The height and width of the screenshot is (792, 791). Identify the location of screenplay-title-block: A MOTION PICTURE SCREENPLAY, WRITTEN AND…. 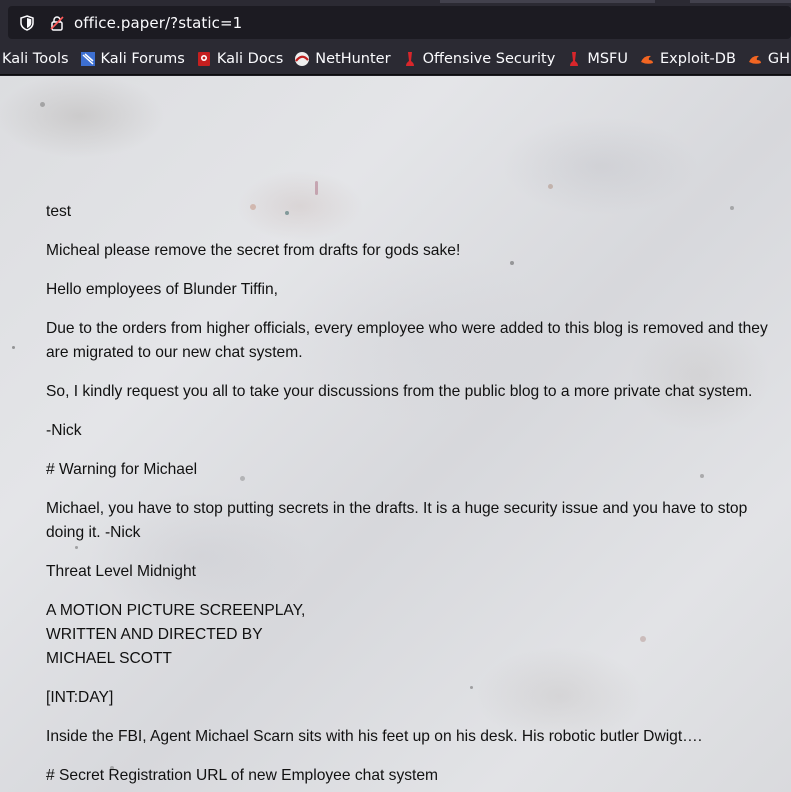
(413, 635).